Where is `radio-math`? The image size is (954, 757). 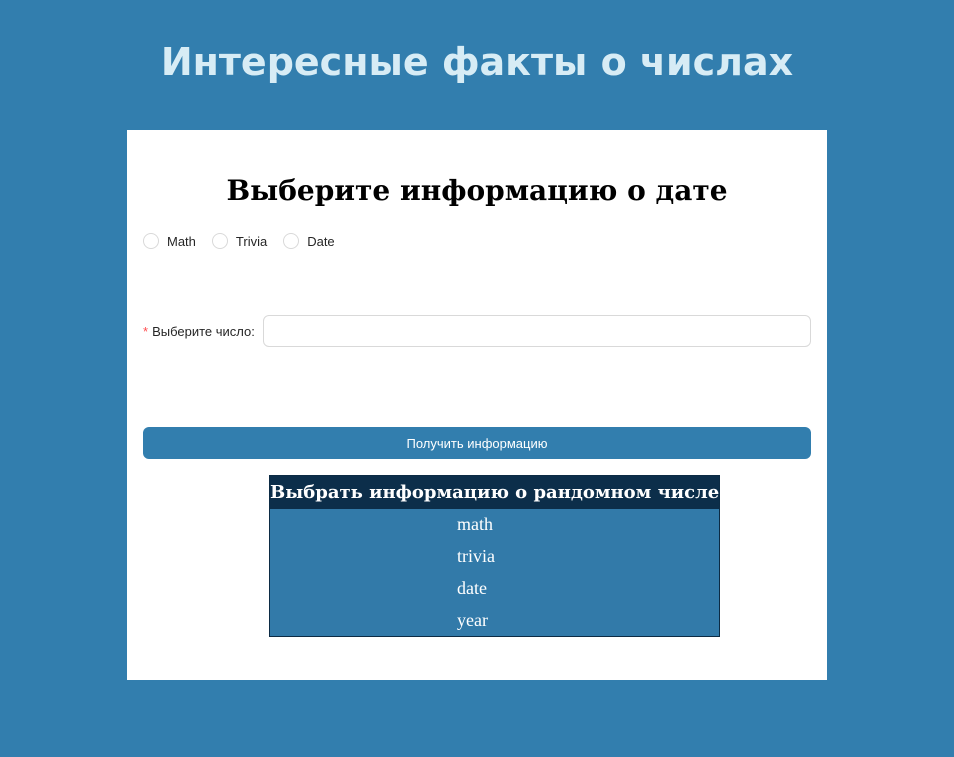 radio-math is located at coordinates (151, 241).